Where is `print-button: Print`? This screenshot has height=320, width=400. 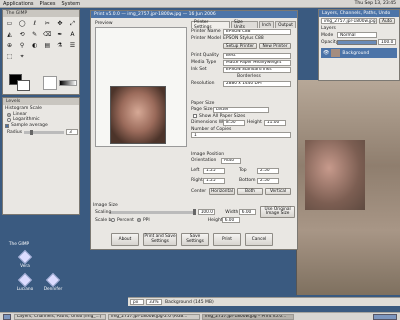 print-button: Print is located at coordinates (227, 239).